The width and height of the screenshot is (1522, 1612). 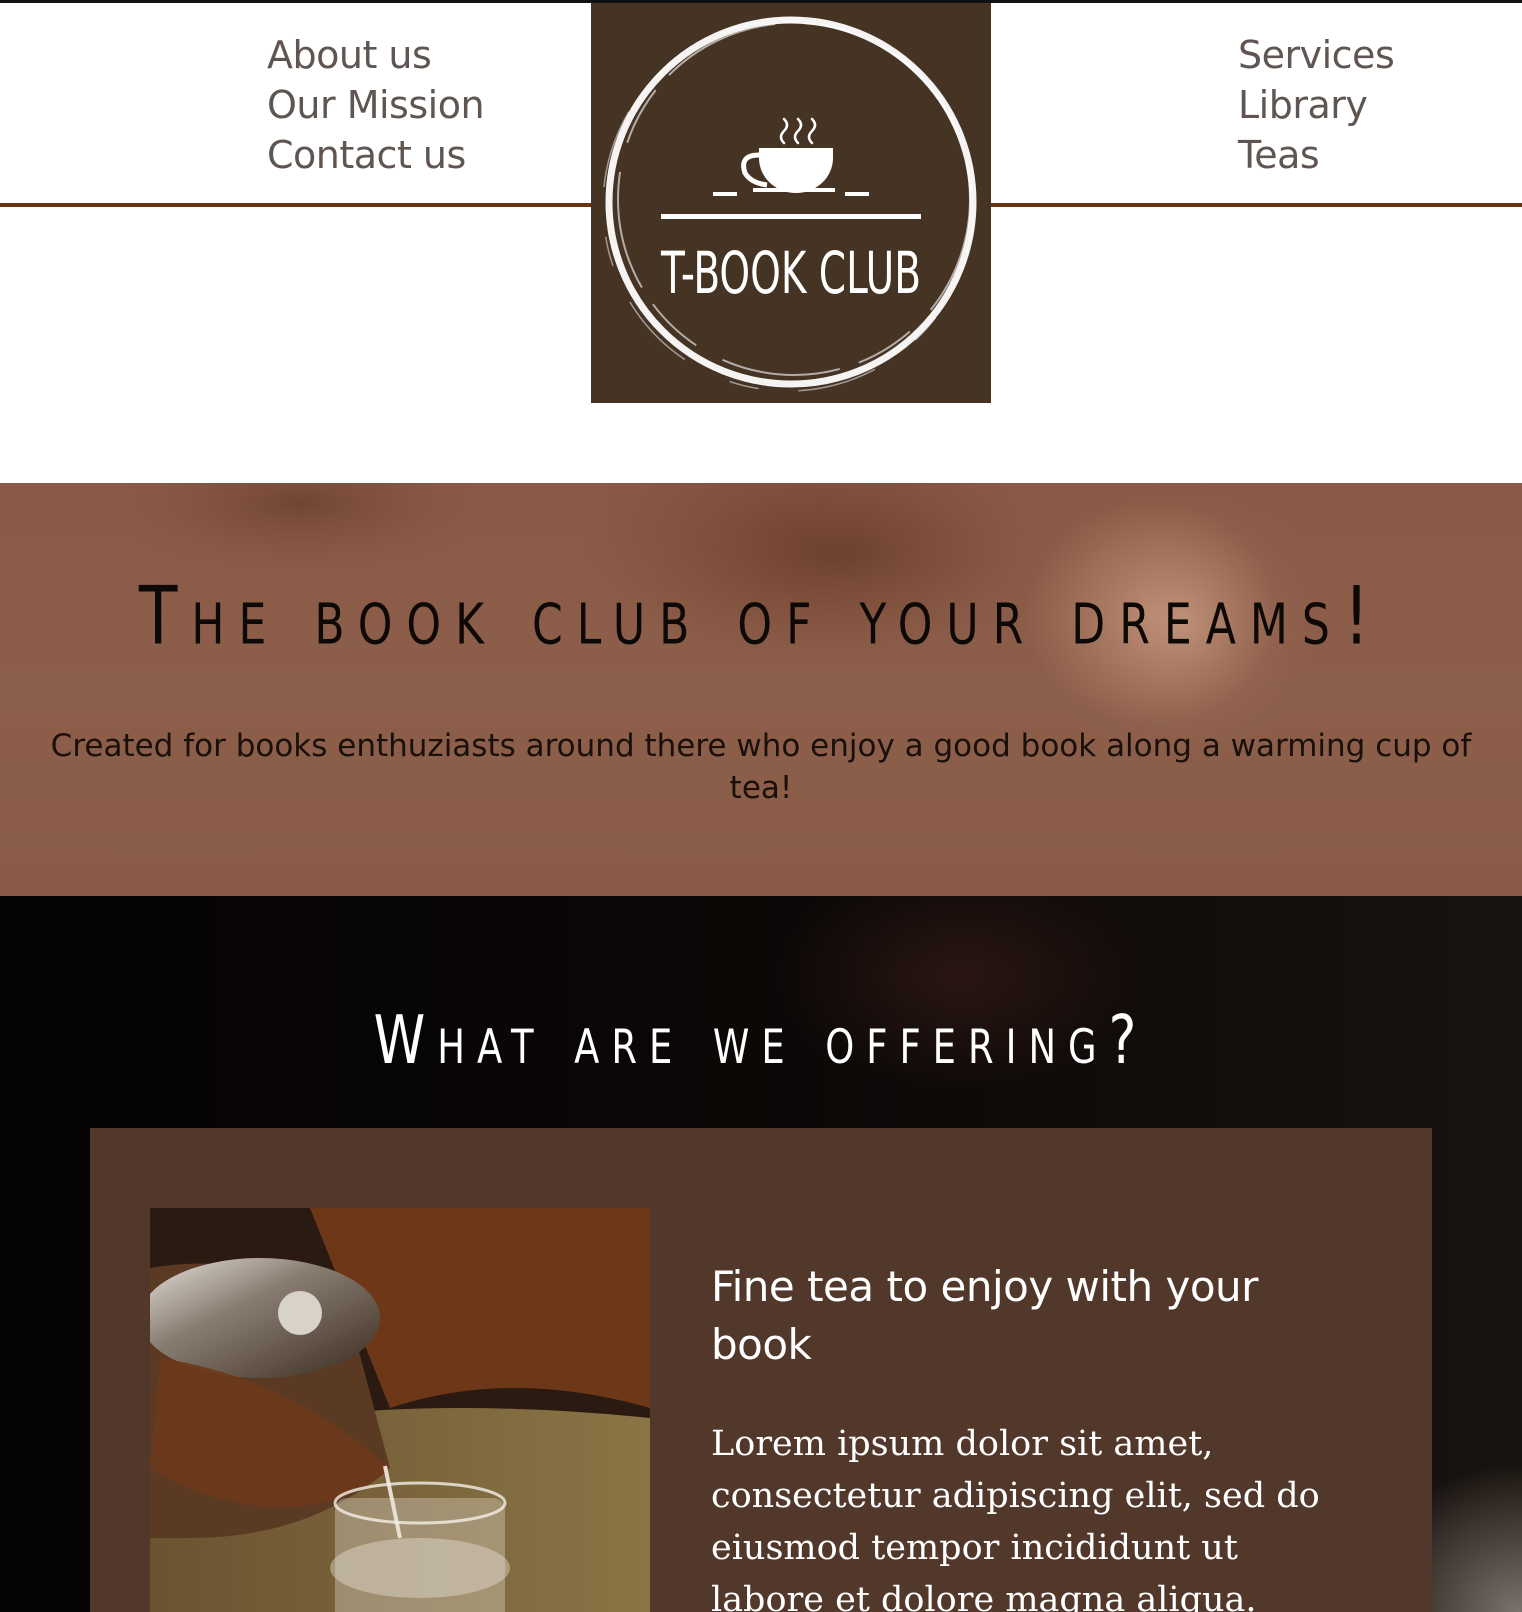 What do you see at coordinates (296, 205) in the screenshot?
I see `header-rule-left` at bounding box center [296, 205].